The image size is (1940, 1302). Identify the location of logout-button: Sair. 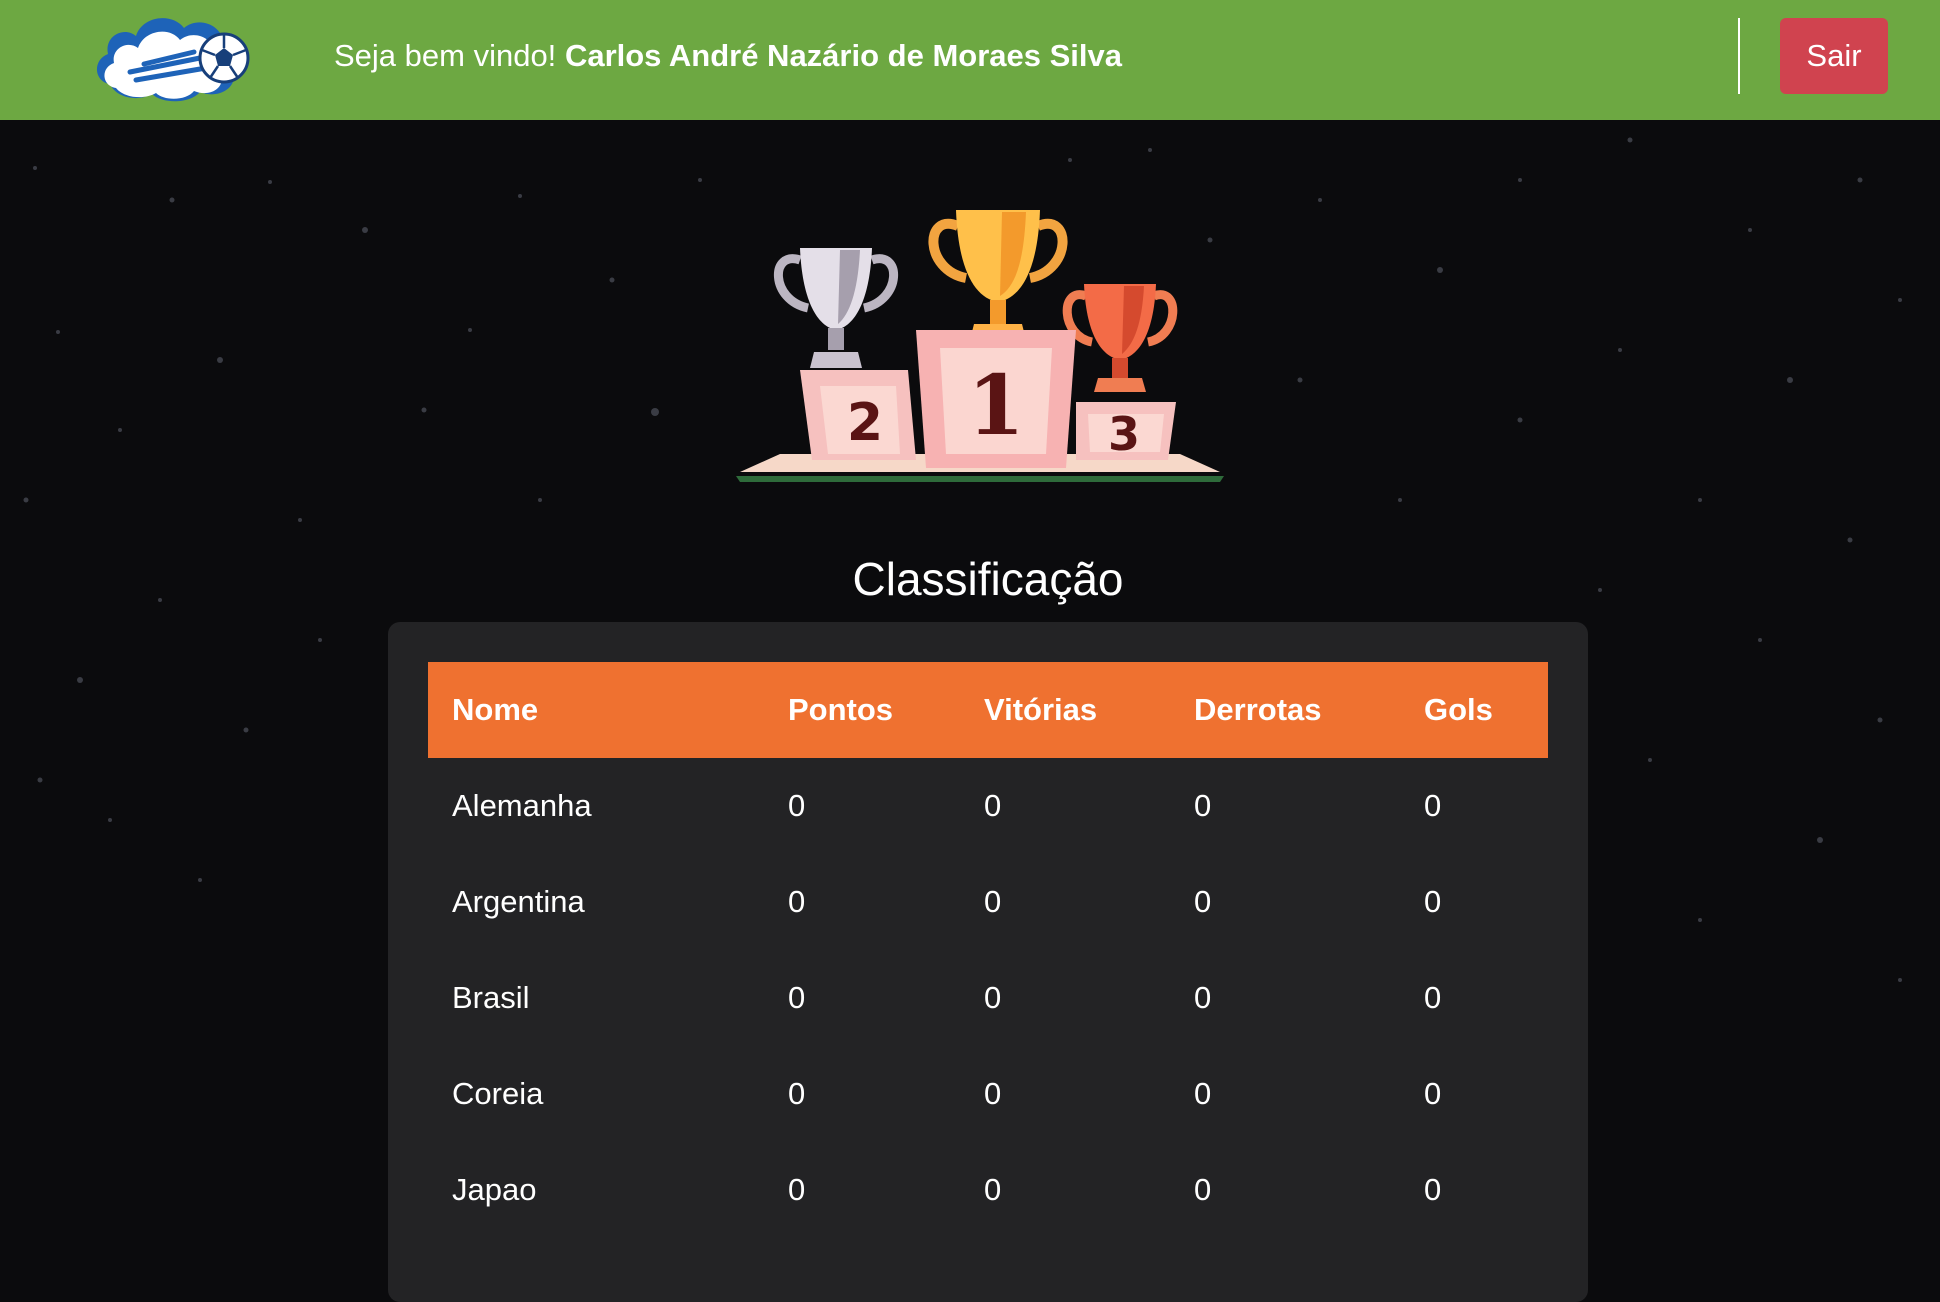
(1834, 56).